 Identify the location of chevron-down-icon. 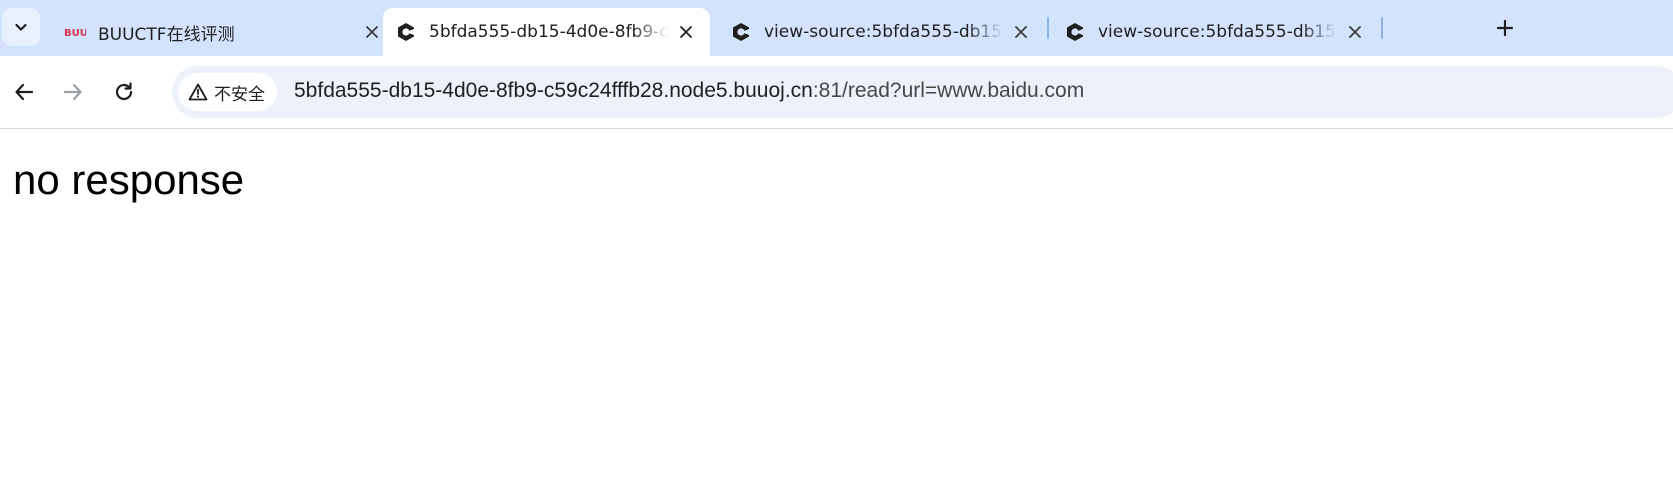
(21, 27).